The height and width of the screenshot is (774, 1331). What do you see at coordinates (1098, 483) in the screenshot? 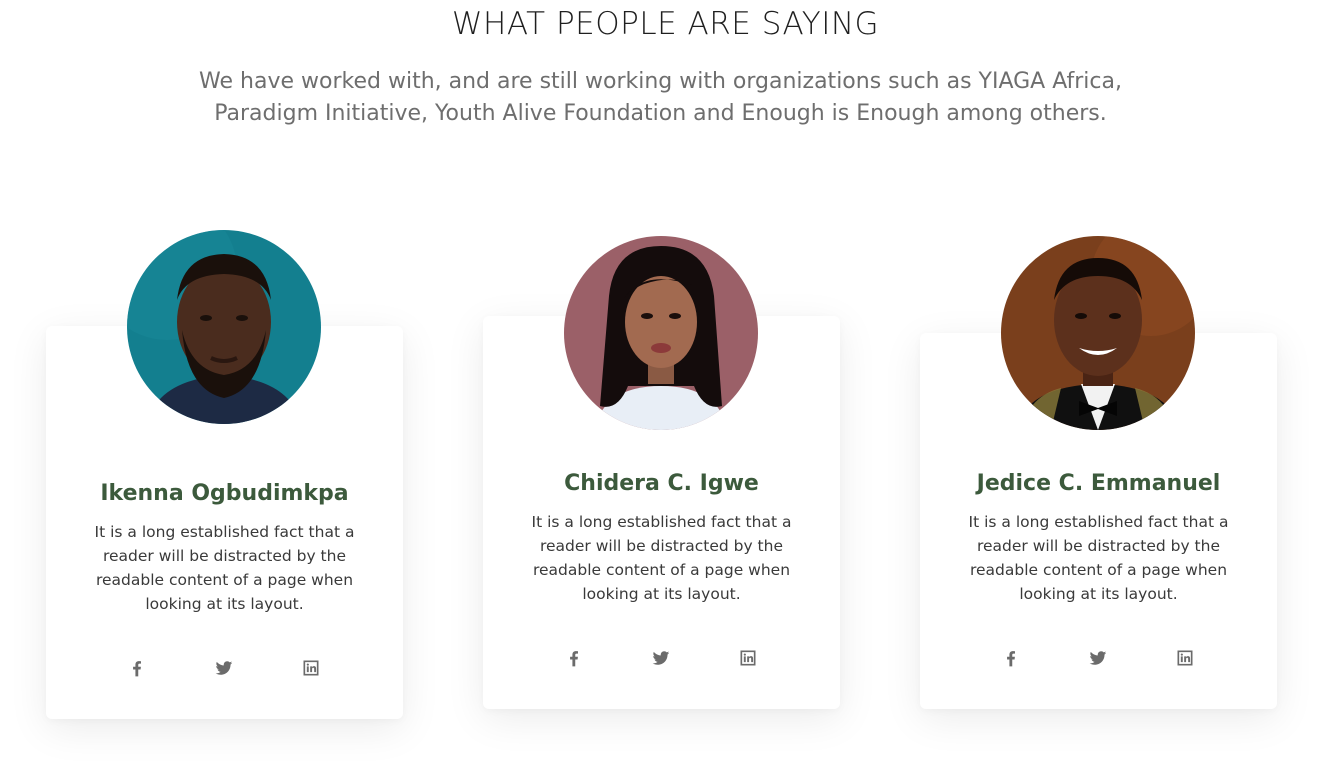
I see `person-name: Jedice C. Emmanuel` at bounding box center [1098, 483].